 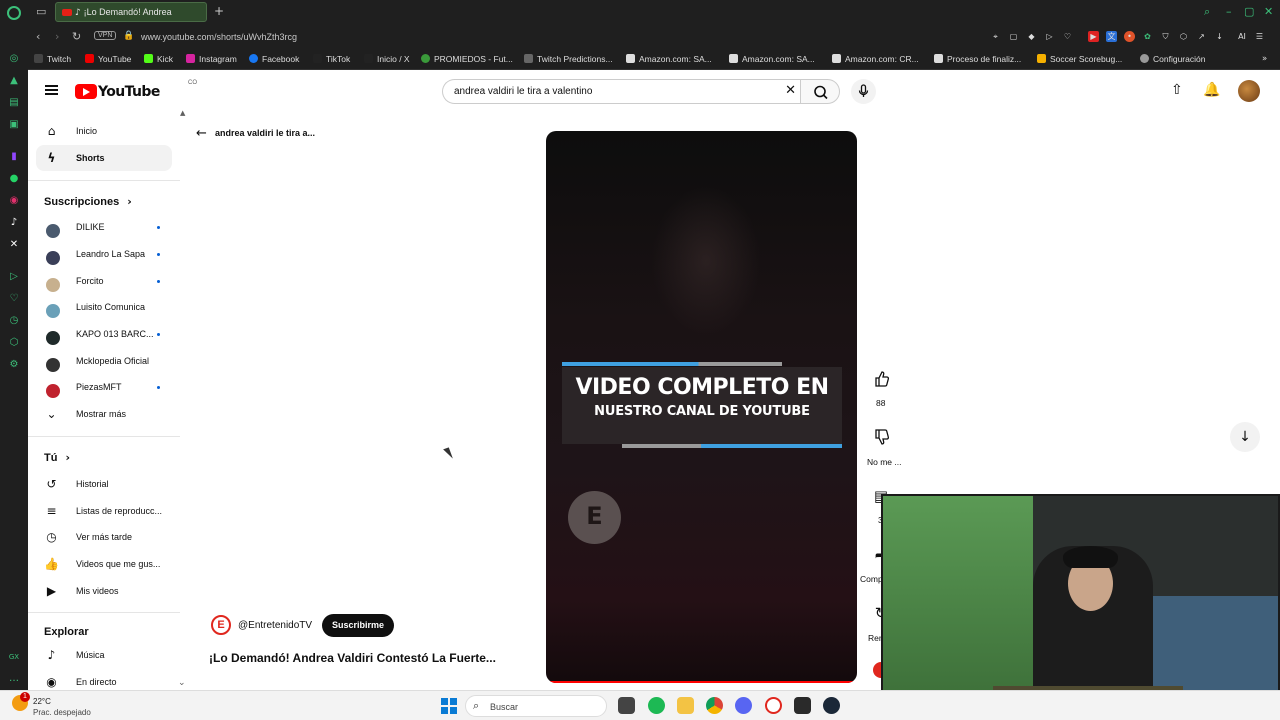 What do you see at coordinates (182, 683) in the screenshot?
I see `sidebar-scroll-down-icon: ⌄` at bounding box center [182, 683].